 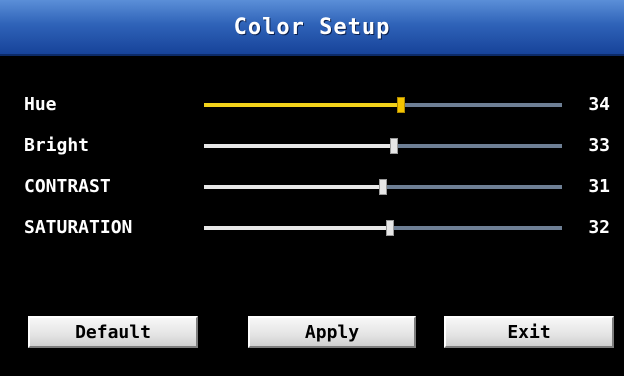 I want to click on saturation-slider, so click(x=383, y=228).